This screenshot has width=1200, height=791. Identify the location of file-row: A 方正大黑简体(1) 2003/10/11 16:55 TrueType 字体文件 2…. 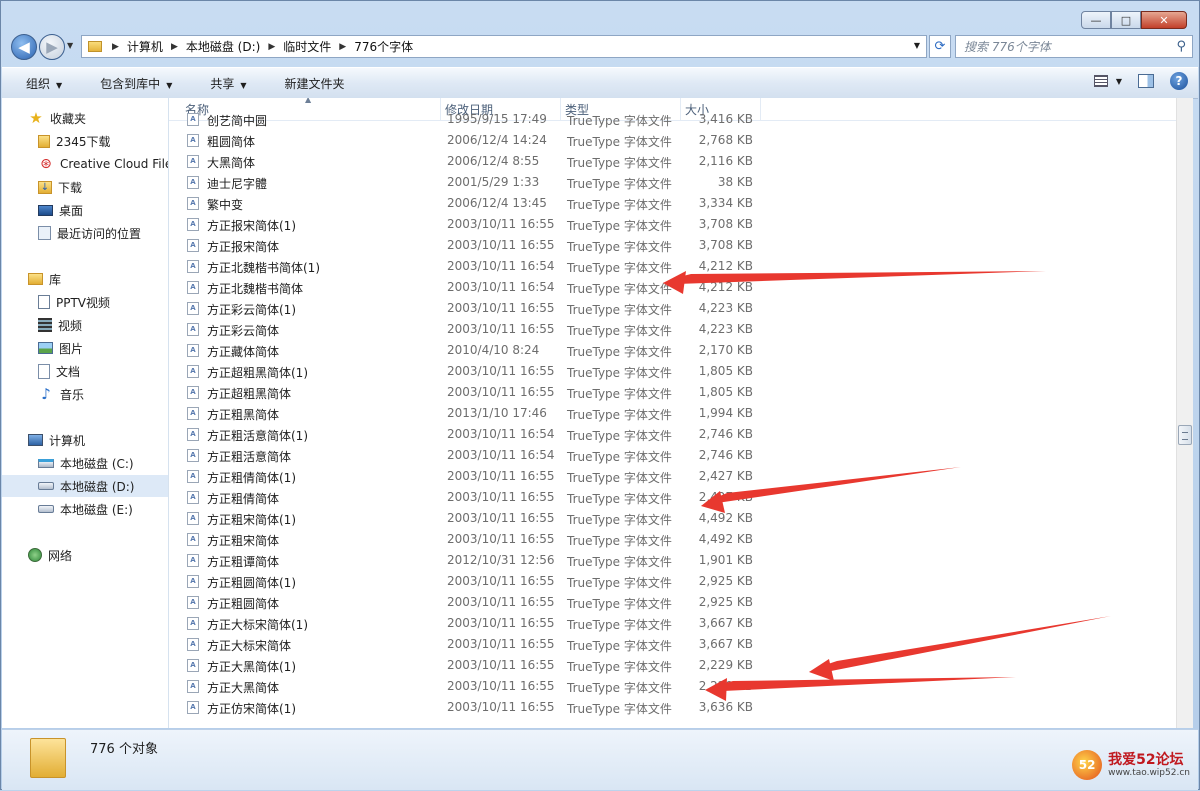
(469, 665).